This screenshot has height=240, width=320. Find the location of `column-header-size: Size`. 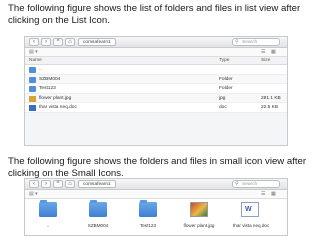

column-header-size: Size is located at coordinates (265, 61).